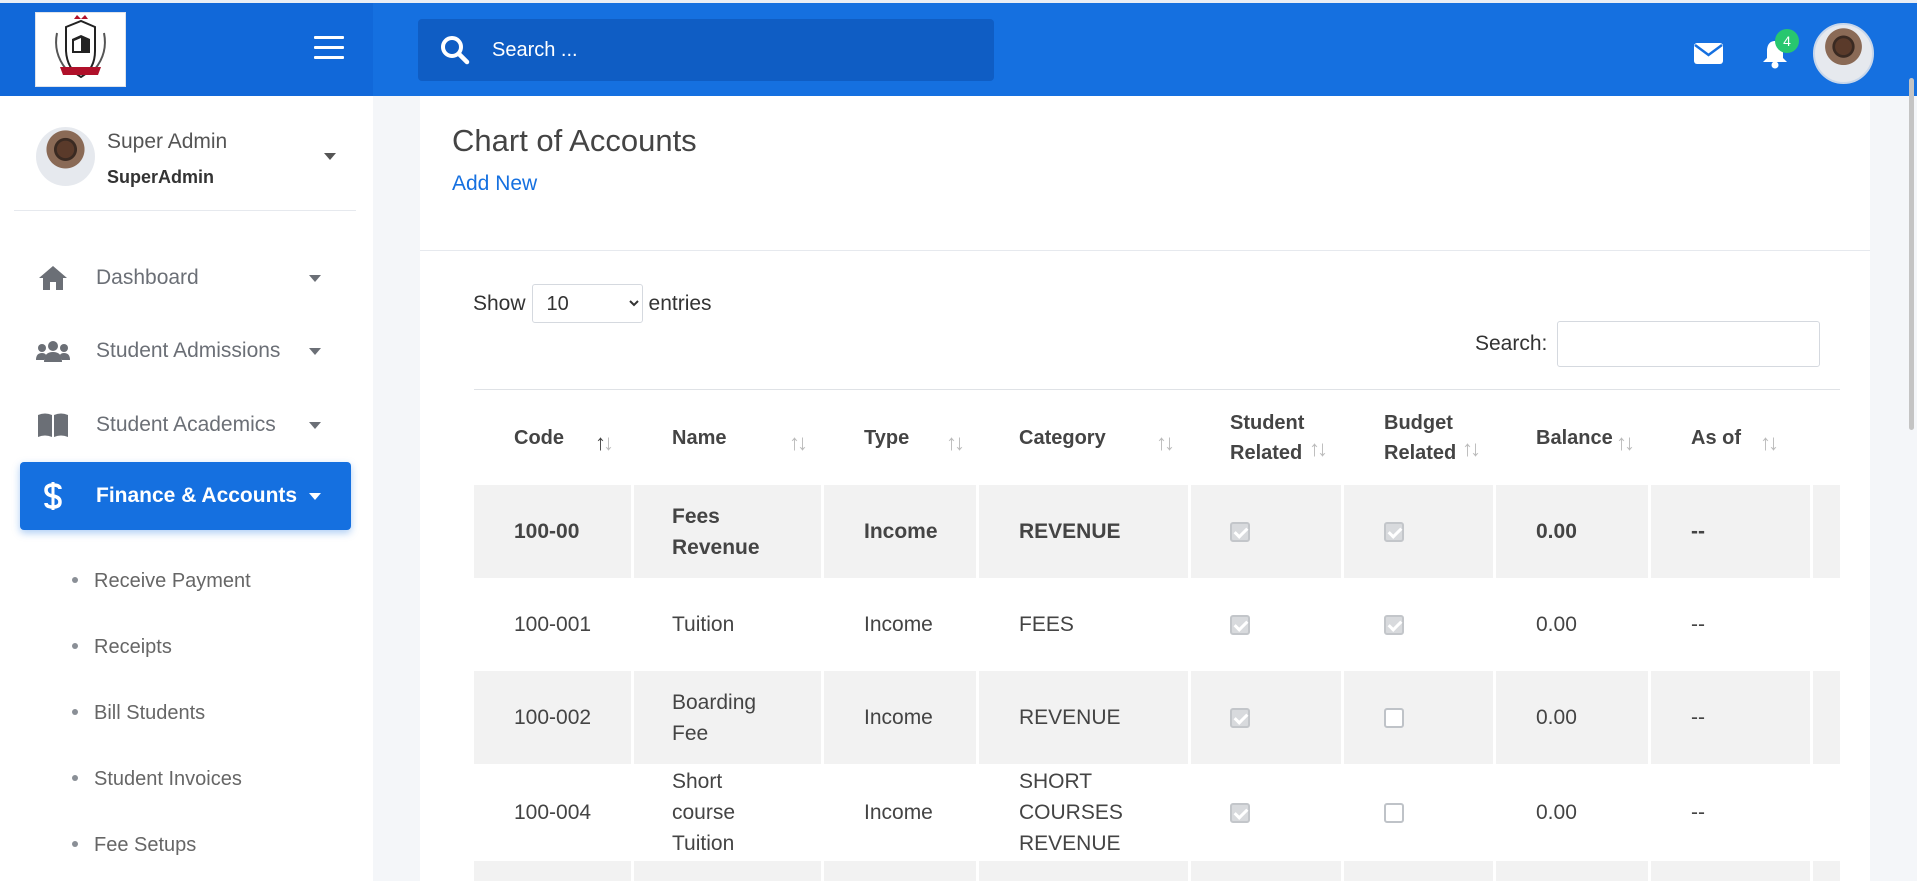 Image resolution: width=1917 pixels, height=881 pixels. What do you see at coordinates (732, 50) in the screenshot?
I see `global-search-input` at bounding box center [732, 50].